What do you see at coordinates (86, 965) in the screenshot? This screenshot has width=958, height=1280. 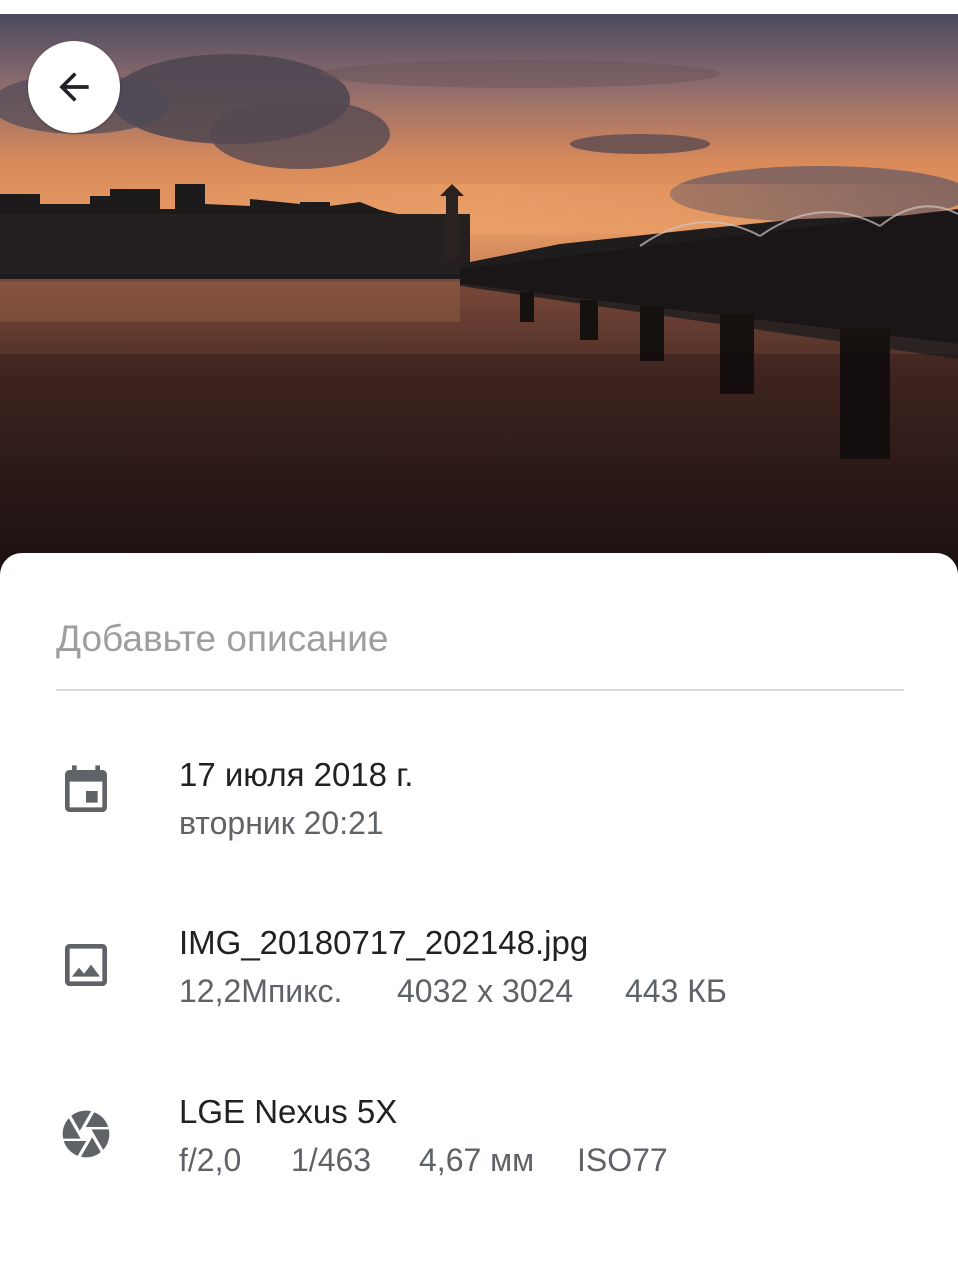 I see `image-icon` at bounding box center [86, 965].